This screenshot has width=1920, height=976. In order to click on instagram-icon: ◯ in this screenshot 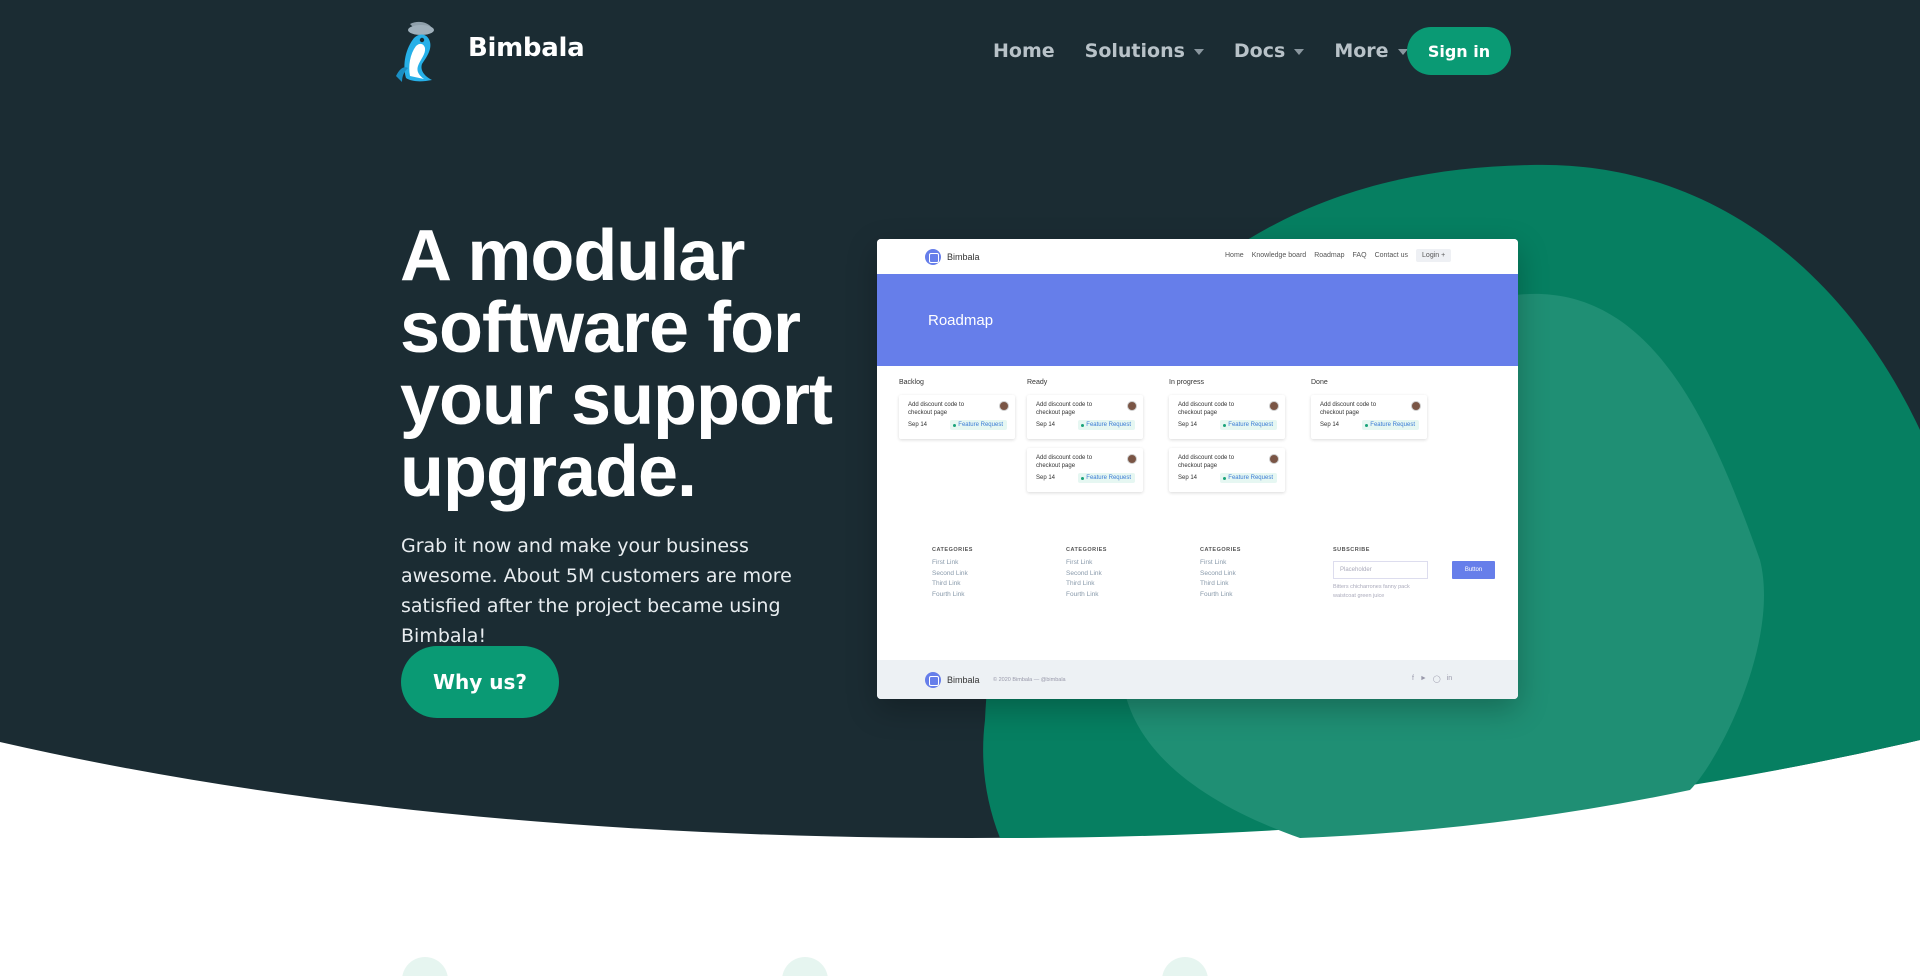, I will do `click(1436, 679)`.